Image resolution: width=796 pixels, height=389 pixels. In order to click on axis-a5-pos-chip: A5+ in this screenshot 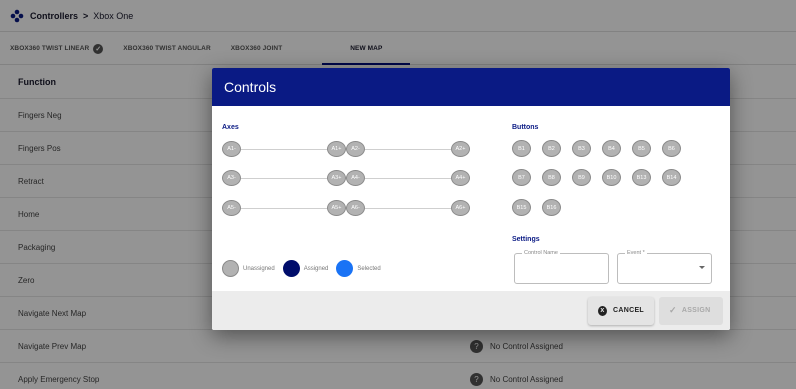, I will do `click(336, 208)`.